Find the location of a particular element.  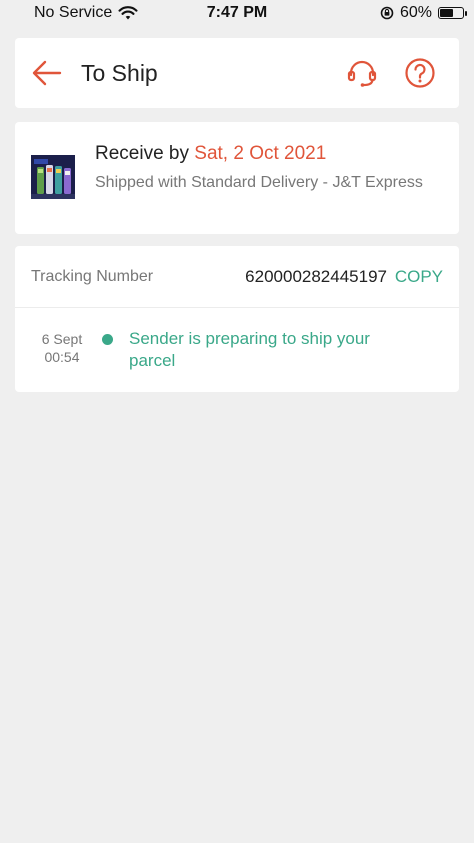

tracking-number: 620000282445197 is located at coordinates (316, 276).